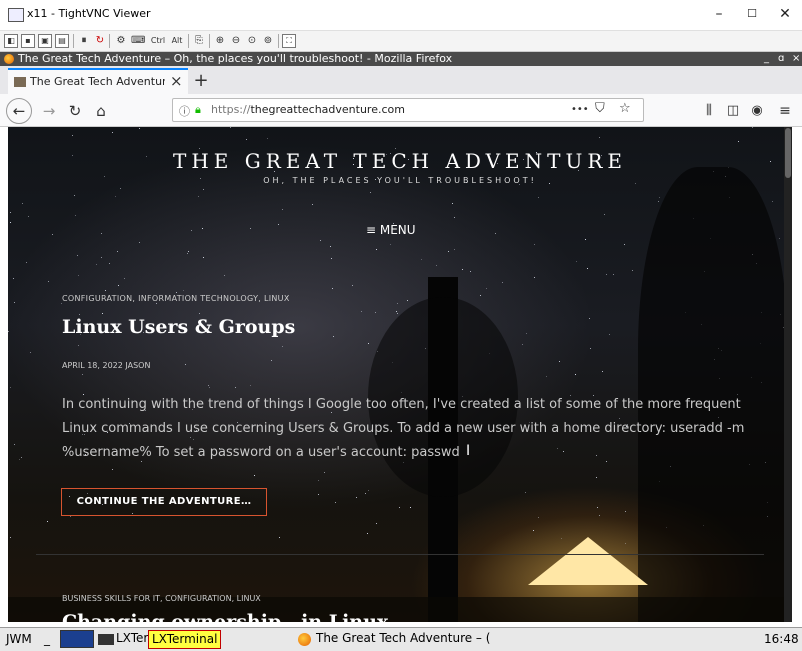  I want to click on close-button: ✕, so click(785, 14).